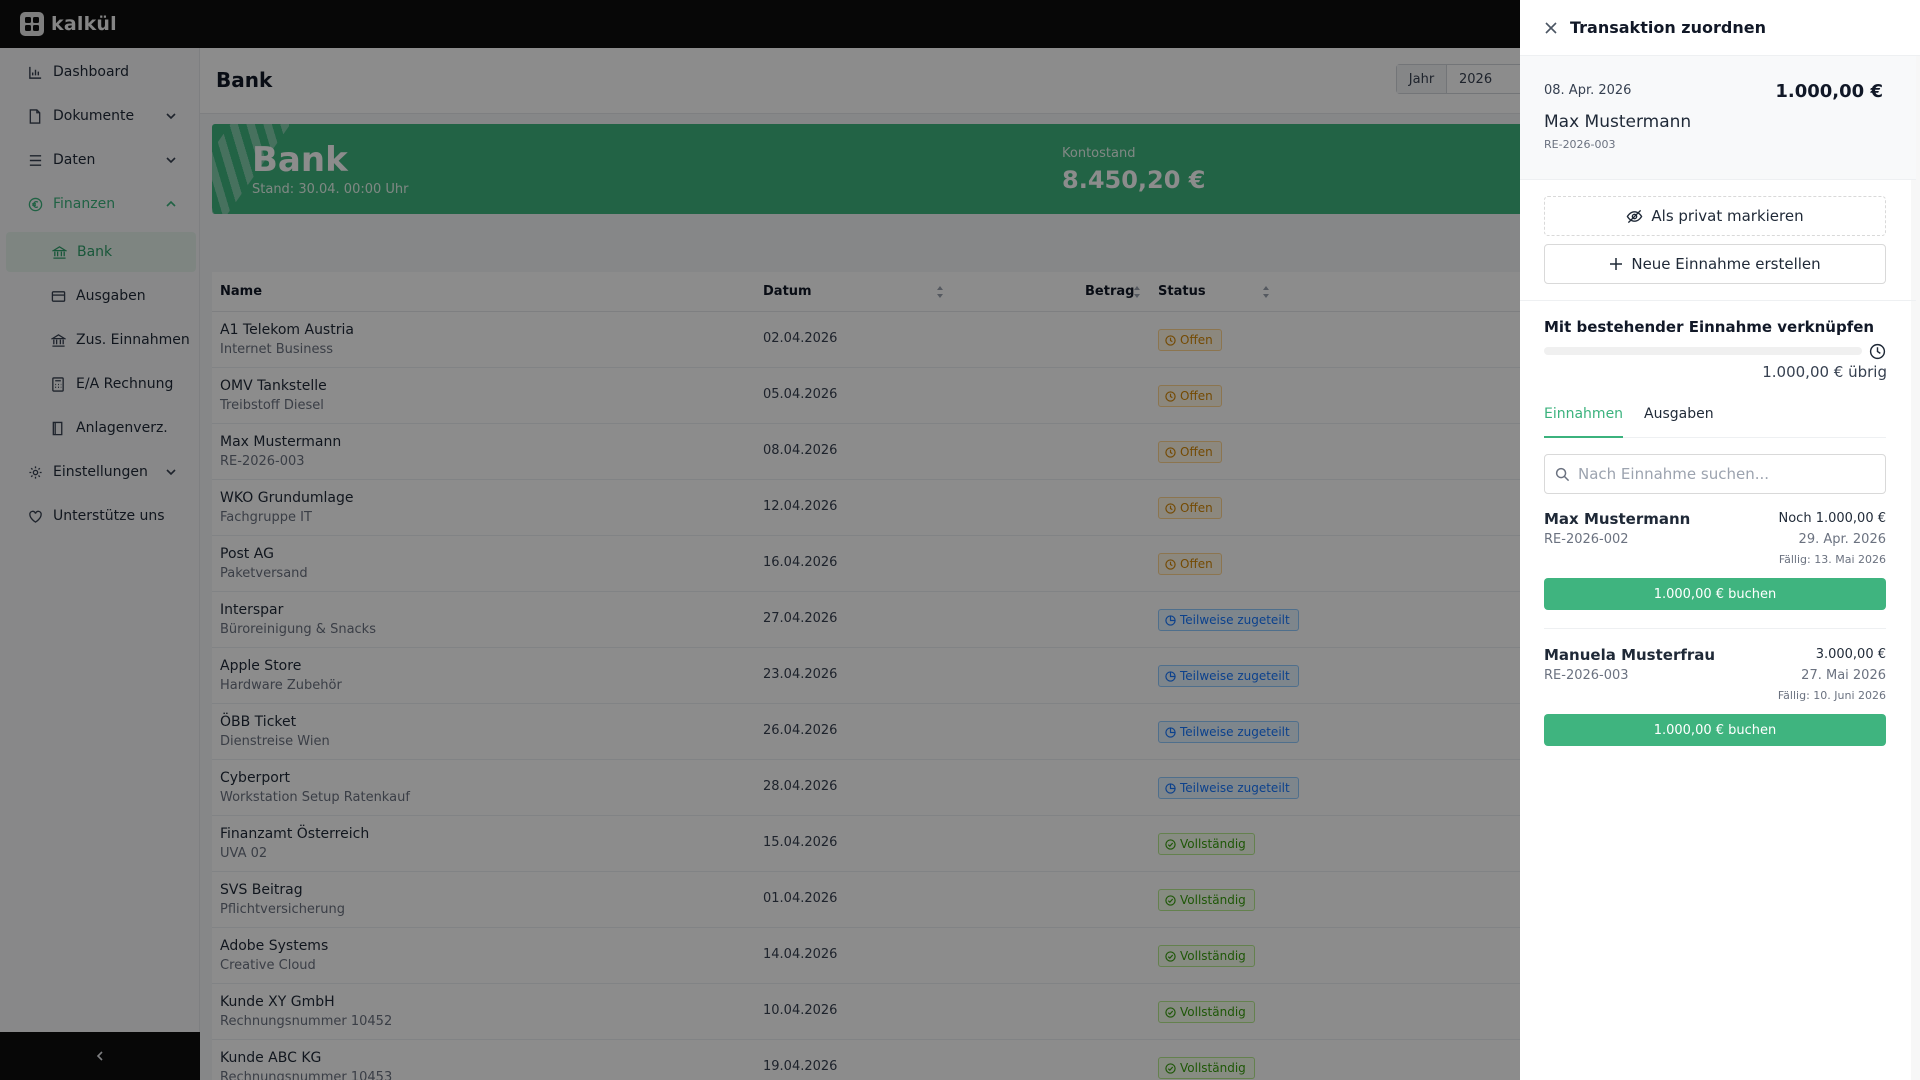  What do you see at coordinates (1617, 519) in the screenshot?
I see `match-name: Max Mustermann` at bounding box center [1617, 519].